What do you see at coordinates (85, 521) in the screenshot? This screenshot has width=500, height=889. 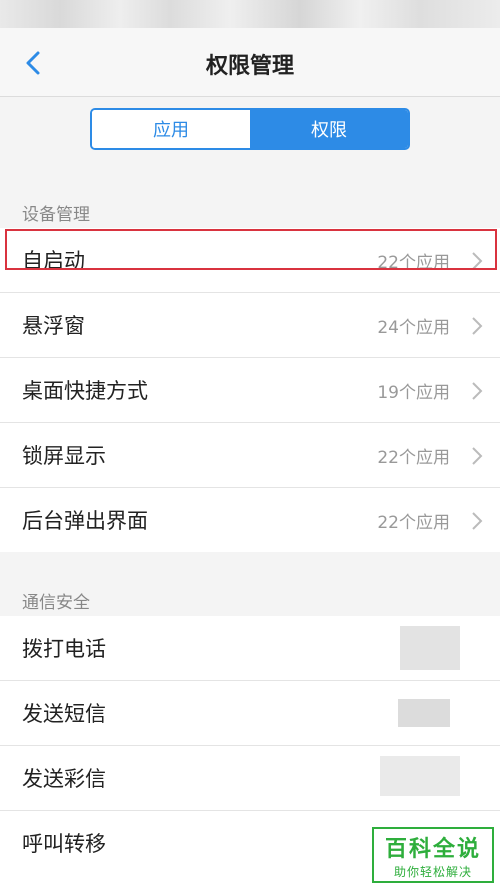 I see `list-item-title: 后台弹出界面` at bounding box center [85, 521].